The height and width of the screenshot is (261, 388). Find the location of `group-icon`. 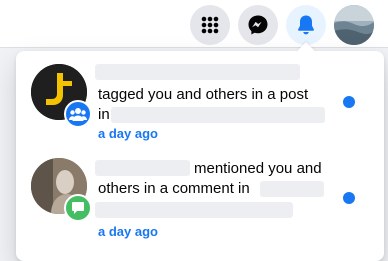

group-icon is located at coordinates (78, 114).